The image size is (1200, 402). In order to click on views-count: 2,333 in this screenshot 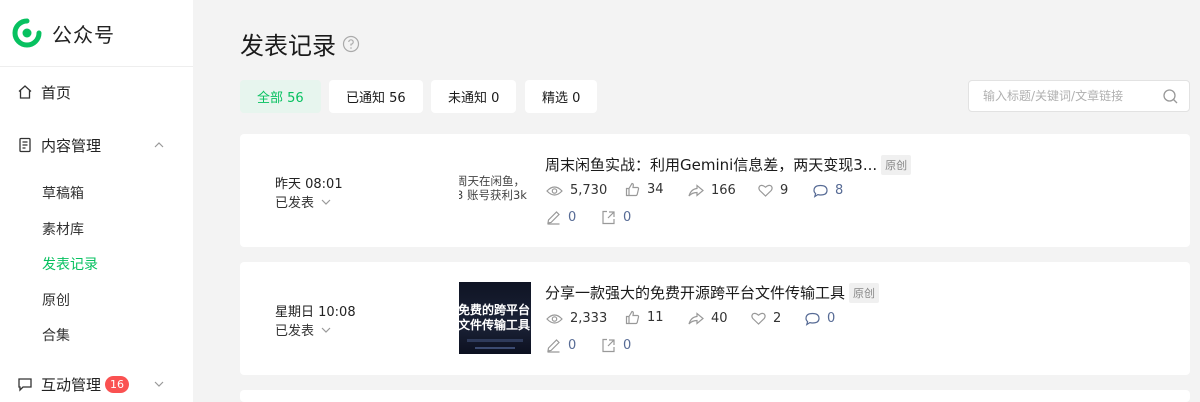, I will do `click(589, 318)`.